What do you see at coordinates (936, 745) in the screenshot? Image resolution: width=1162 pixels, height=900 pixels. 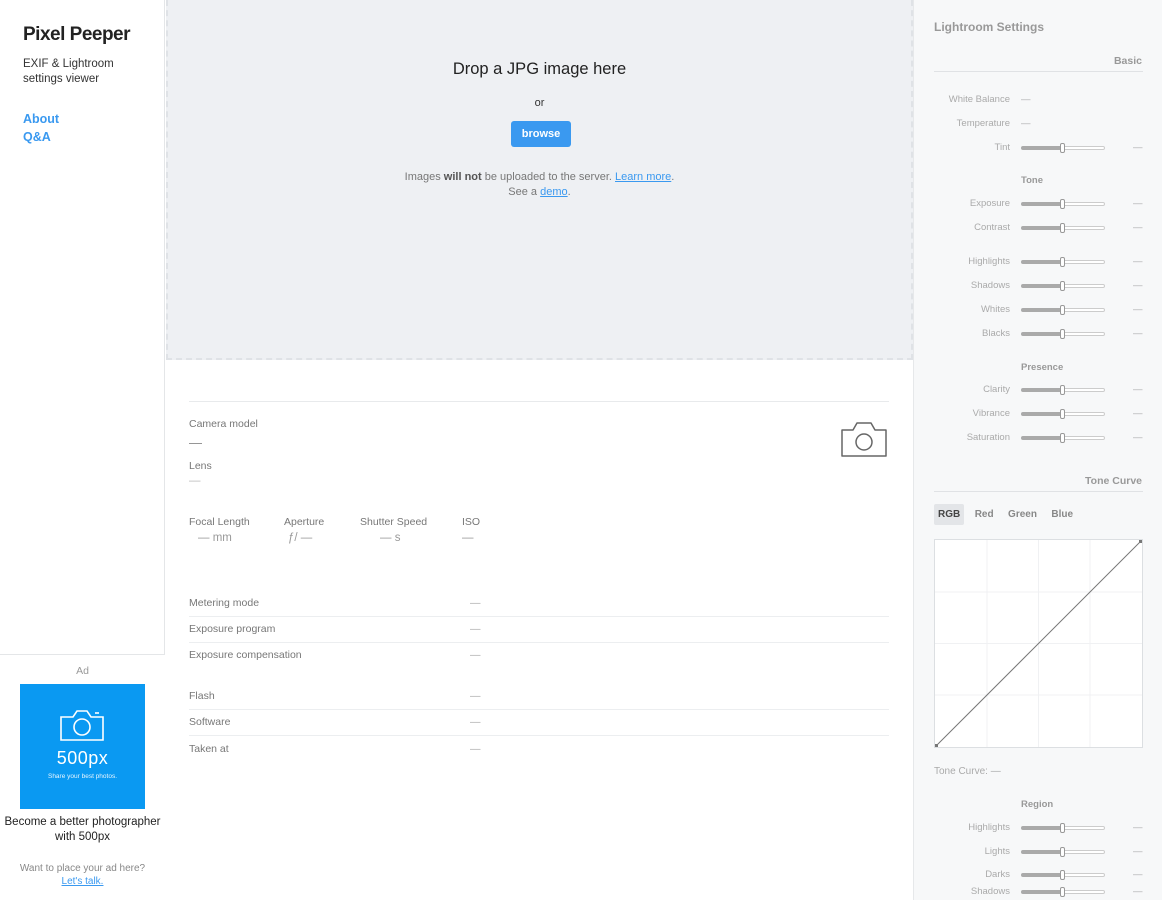 I see `curve-point-bottom` at bounding box center [936, 745].